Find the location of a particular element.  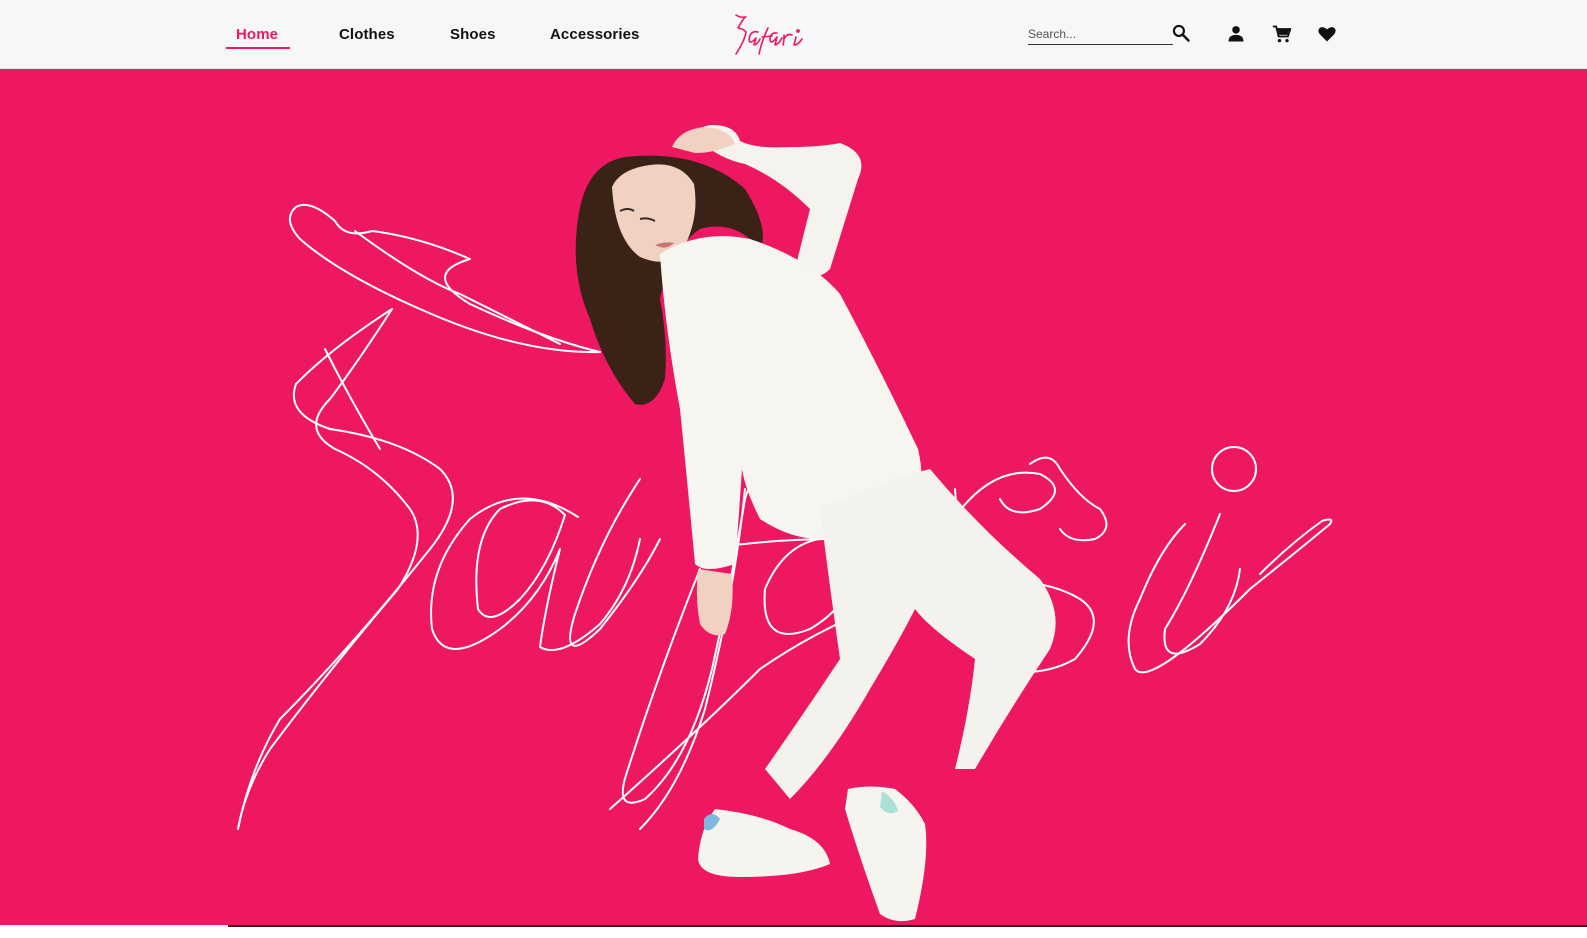

top-navbar: Home Clothes Shoes Accessories is located at coordinates (793, 34).